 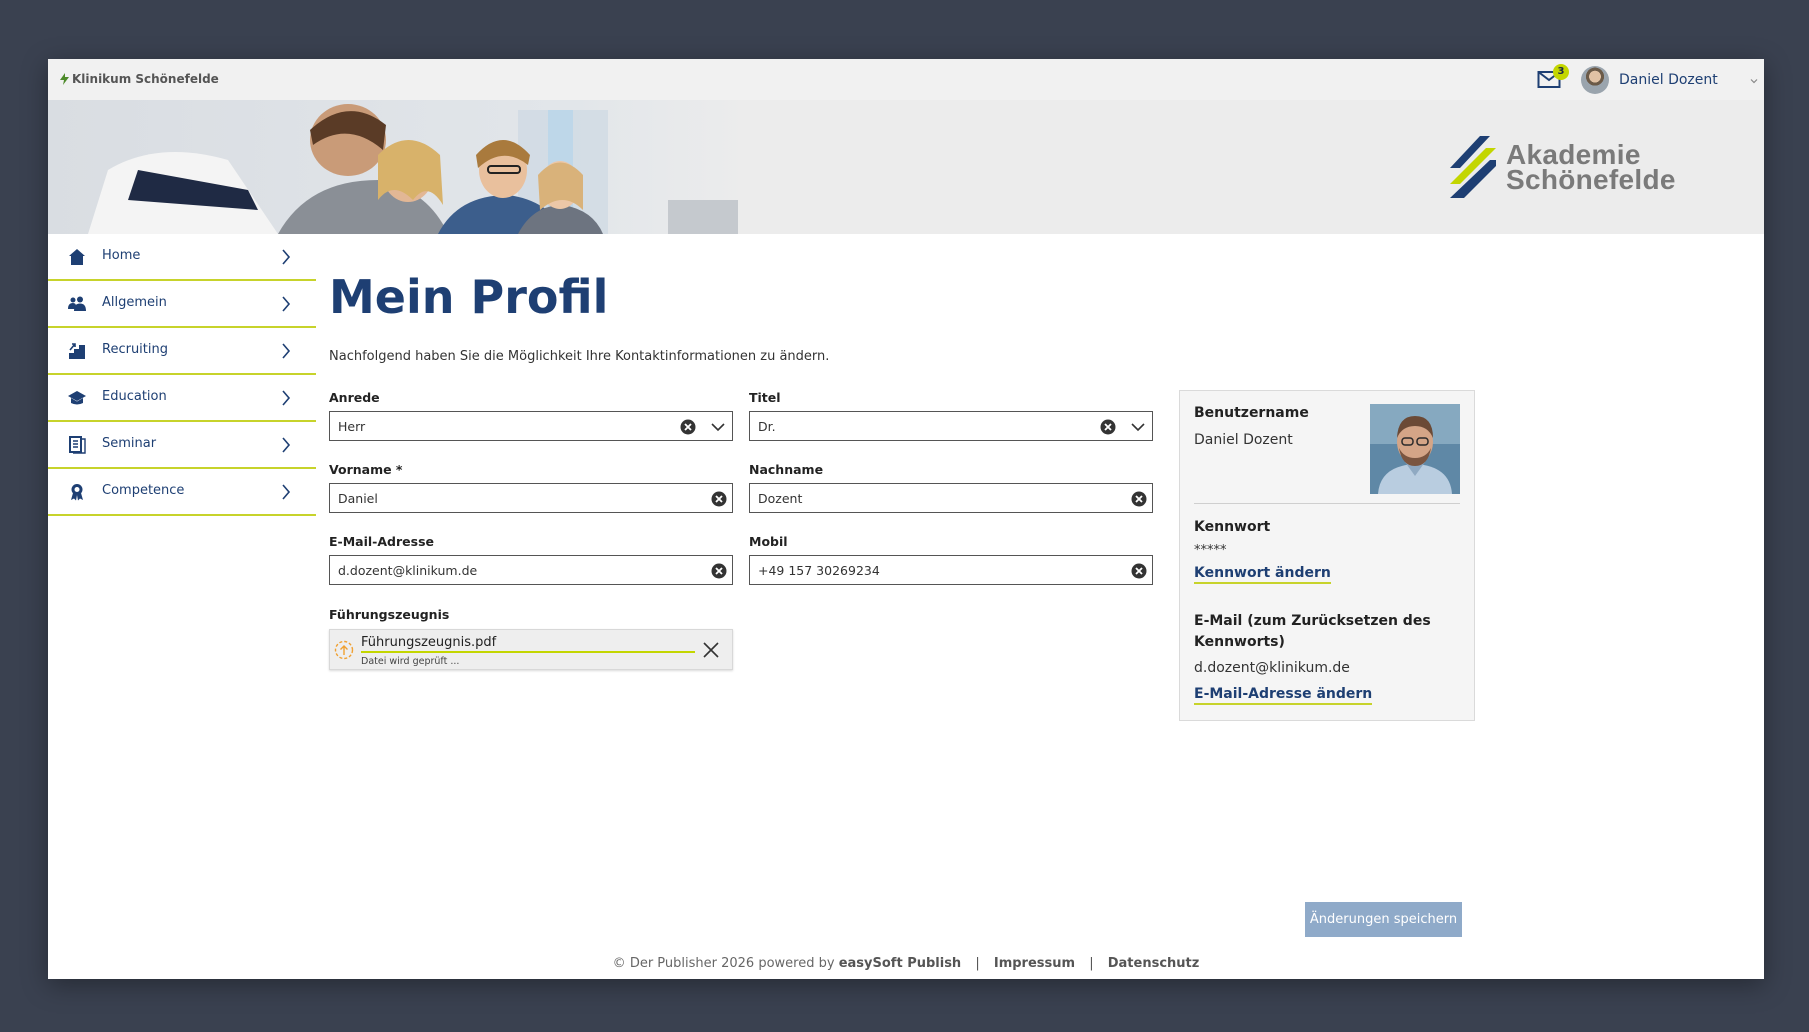 What do you see at coordinates (182, 398) in the screenshot?
I see `sidebar-item-education: Education` at bounding box center [182, 398].